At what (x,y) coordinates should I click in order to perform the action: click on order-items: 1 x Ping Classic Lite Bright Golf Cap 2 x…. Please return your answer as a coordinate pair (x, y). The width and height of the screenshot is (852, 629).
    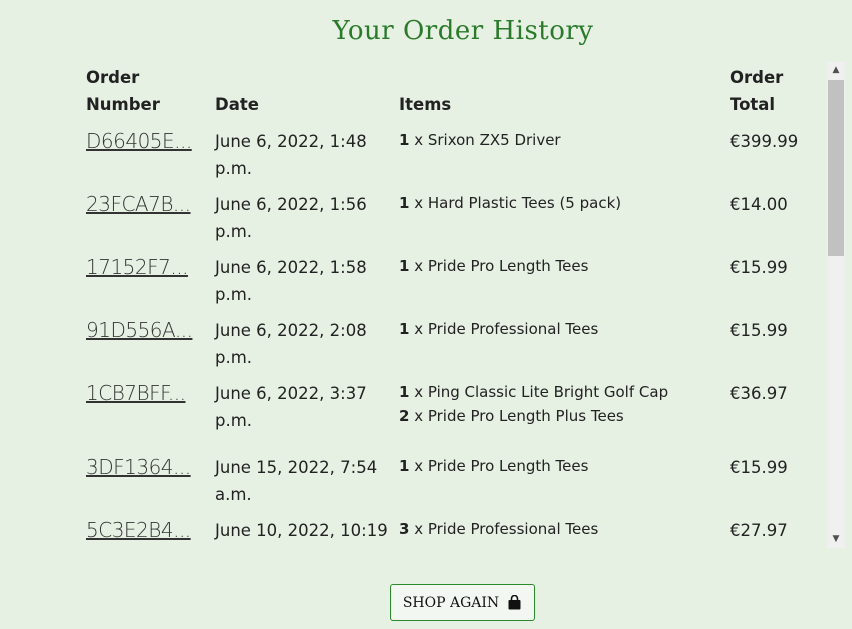
    Looking at the image, I should click on (559, 404).